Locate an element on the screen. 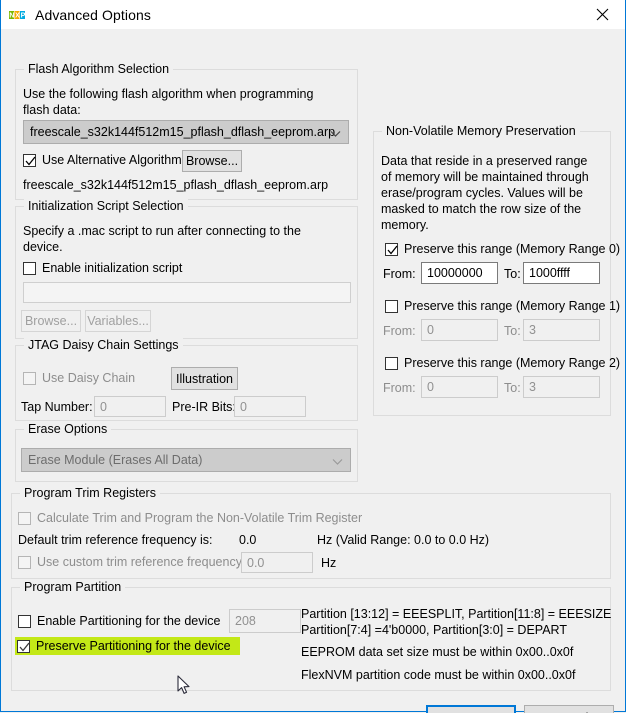 The width and height of the screenshot is (626, 713). default-trim-freq-units: Hz (Valid Range: 0.0 to 0.0 Hz) is located at coordinates (403, 540).